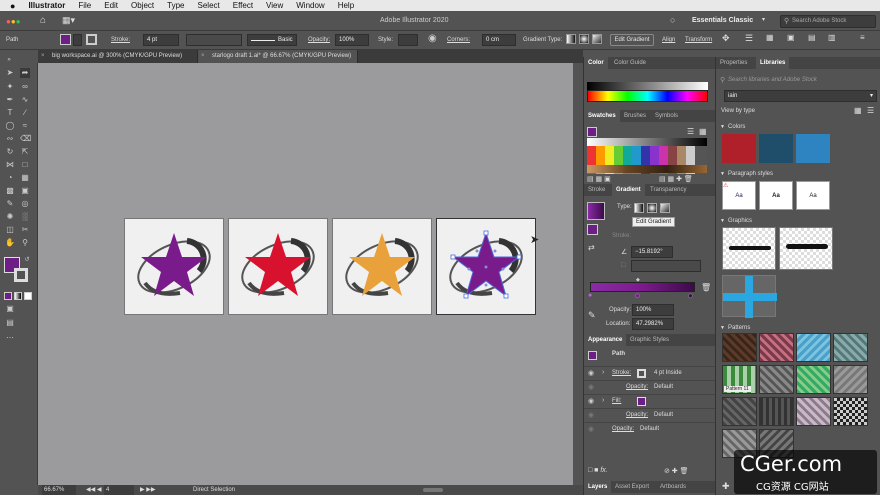 The image size is (880, 495). What do you see at coordinates (12, 6) in the screenshot?
I see `apple-menu-icon: ●` at bounding box center [12, 6].